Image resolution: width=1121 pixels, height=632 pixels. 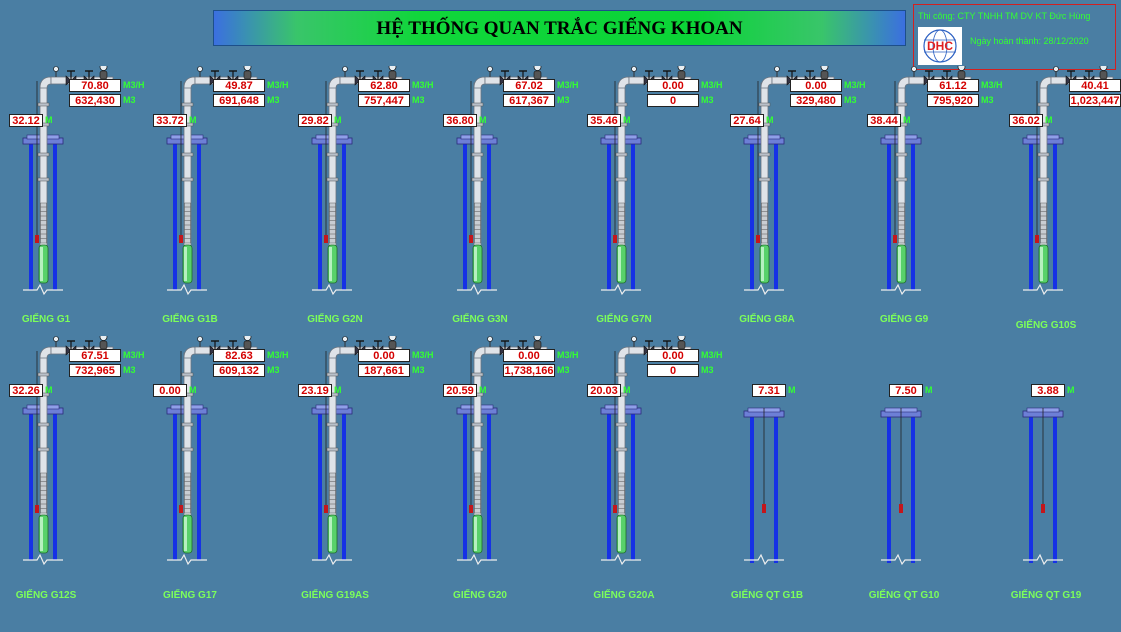 I want to click on water-level-value: 35.46, so click(x=604, y=120).